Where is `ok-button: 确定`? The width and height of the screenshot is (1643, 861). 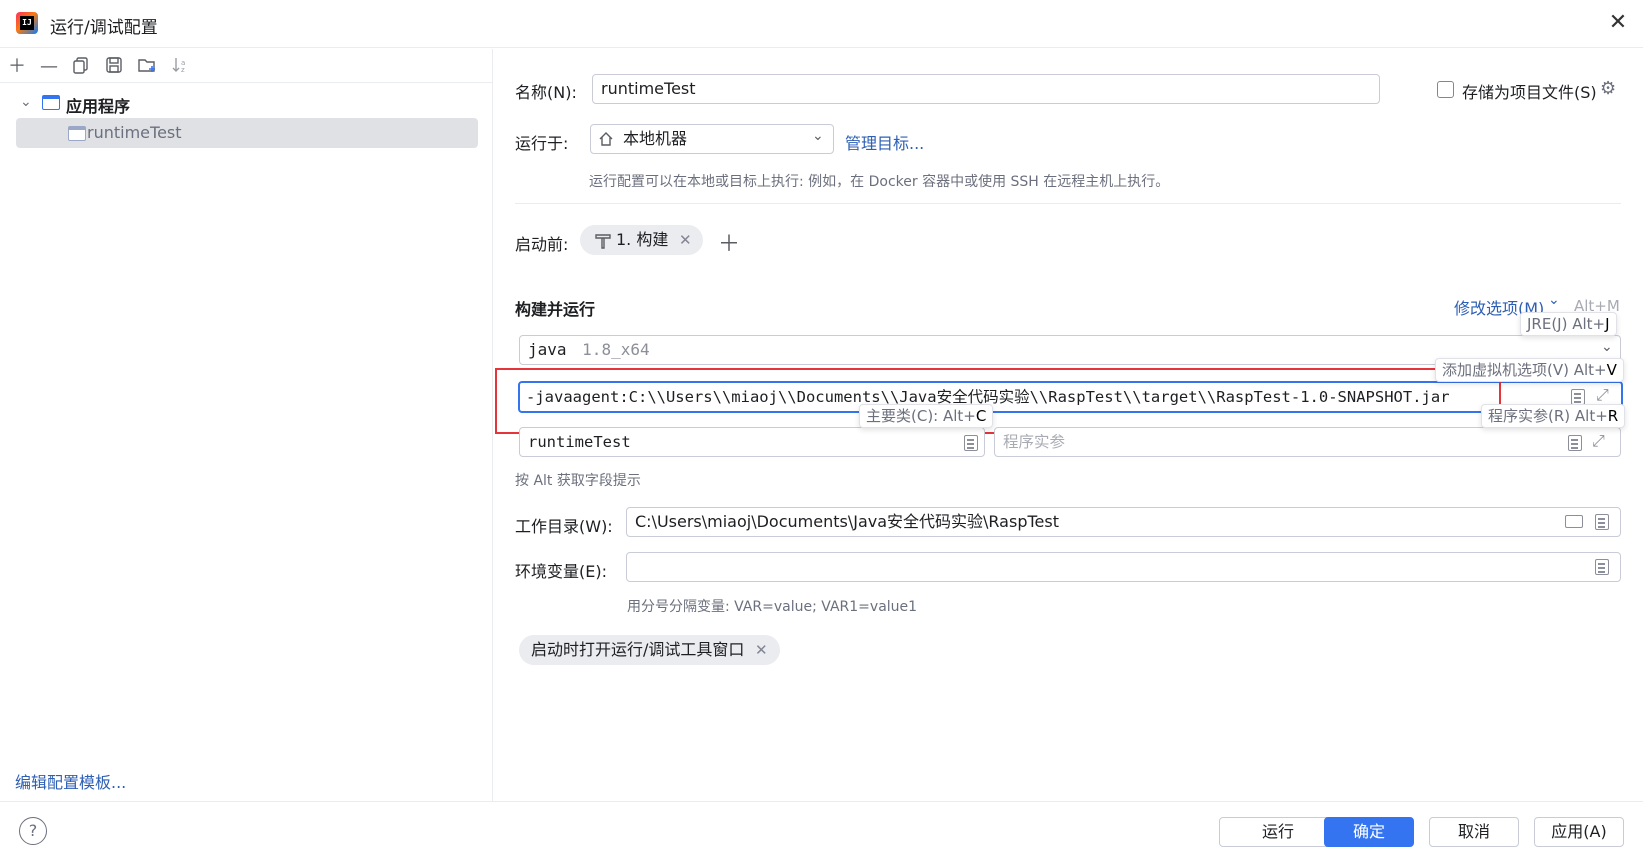 ok-button: 确定 is located at coordinates (1369, 832).